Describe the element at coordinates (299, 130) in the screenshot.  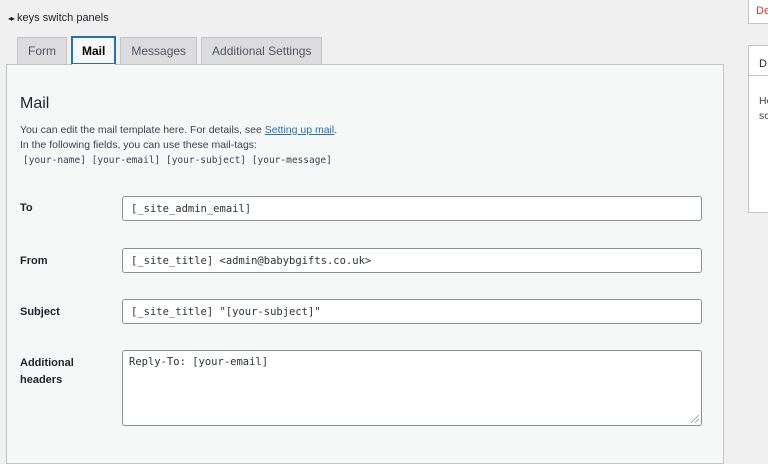
I see `setting-up-mail-link: Setting up mail` at that location.